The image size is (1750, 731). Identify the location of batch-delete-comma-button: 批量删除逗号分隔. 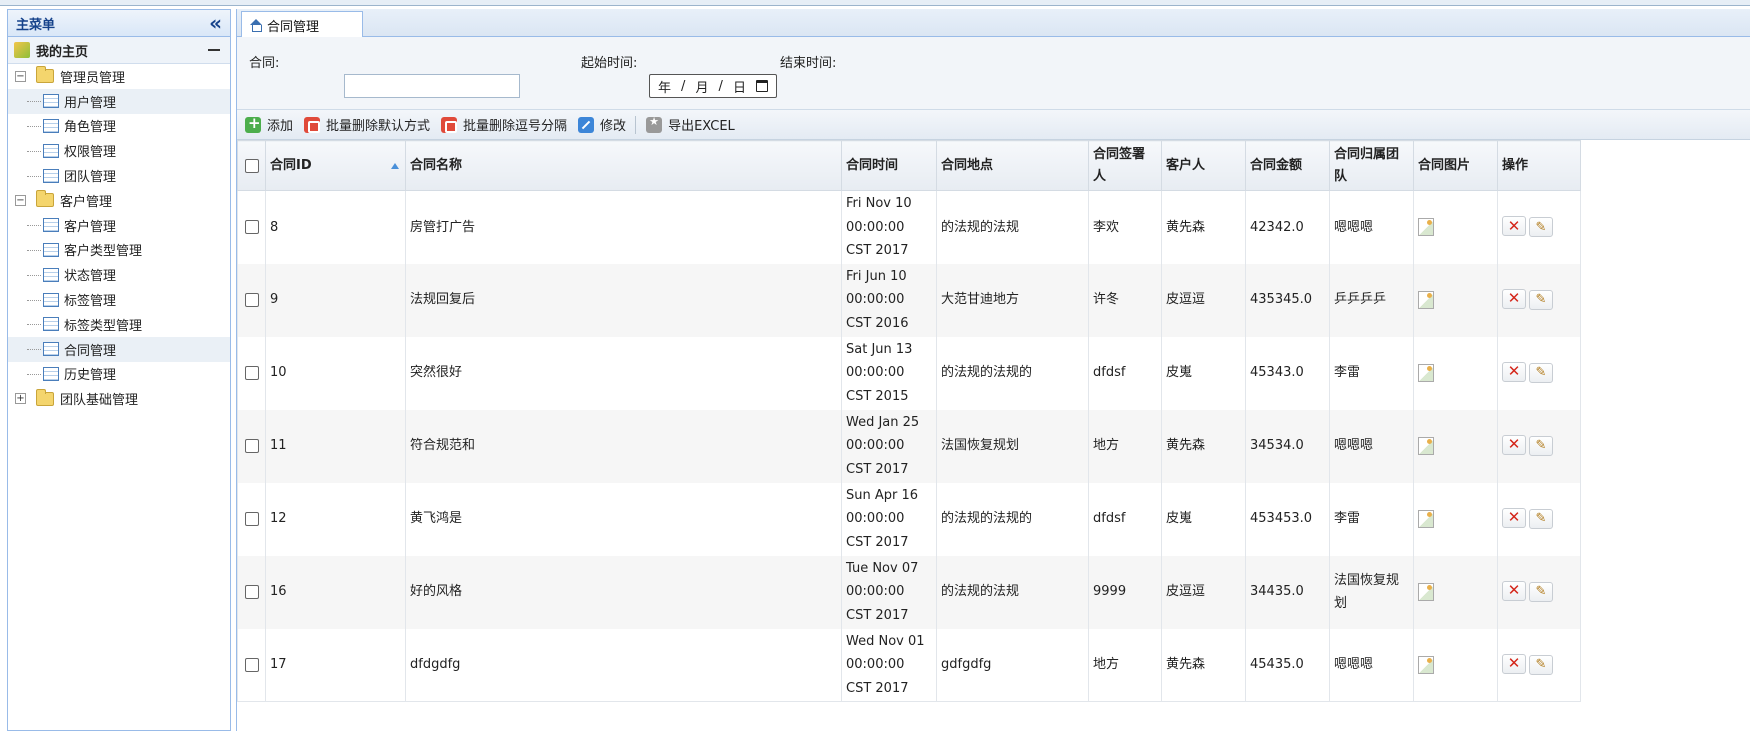
(504, 124).